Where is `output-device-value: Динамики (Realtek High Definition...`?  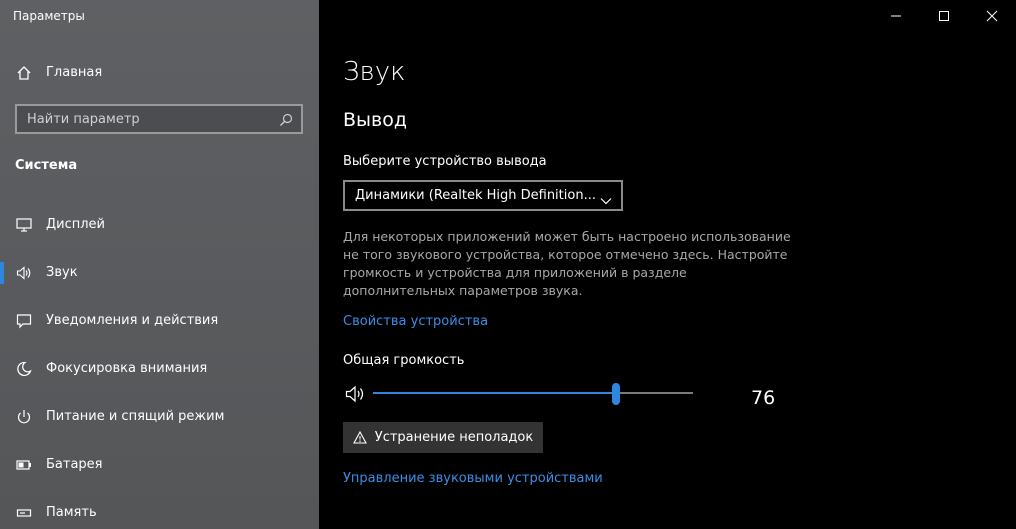
output-device-value: Динамики (Realtek High Definition... is located at coordinates (475, 195).